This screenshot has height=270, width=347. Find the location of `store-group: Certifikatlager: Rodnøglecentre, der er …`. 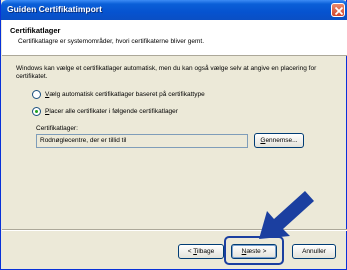

store-group: Certifikatlager: Rodnøglecentre, der er … is located at coordinates (170, 140).